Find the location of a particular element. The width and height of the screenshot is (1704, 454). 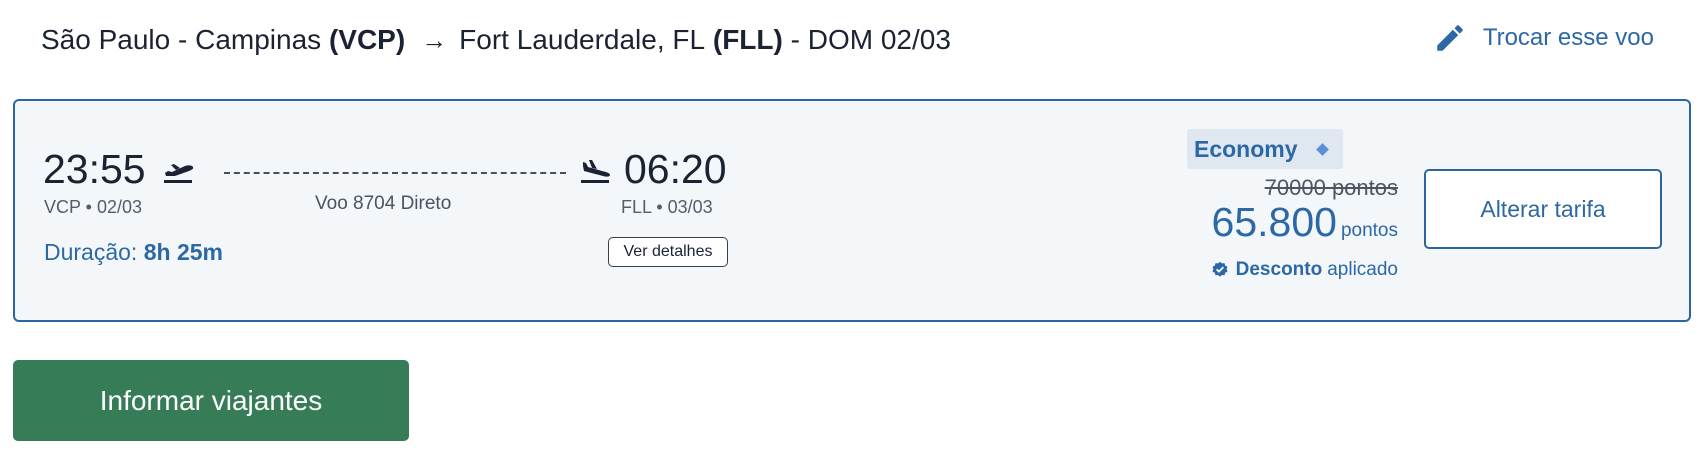

discounted-price: 65.800 pontos is located at coordinates (1305, 222).